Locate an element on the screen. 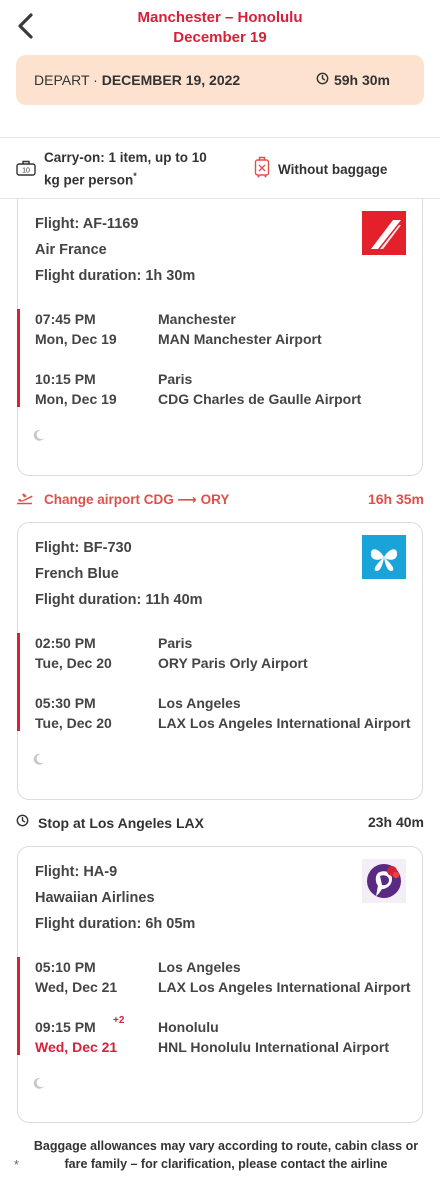 The image size is (440, 1200). flight-duration: Flight duration: 6h 05m is located at coordinates (115, 924).